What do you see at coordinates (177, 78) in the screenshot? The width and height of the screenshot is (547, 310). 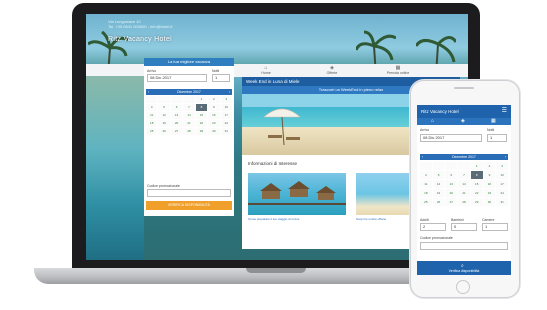 I see `arrival-field: 08 Dic 2017` at bounding box center [177, 78].